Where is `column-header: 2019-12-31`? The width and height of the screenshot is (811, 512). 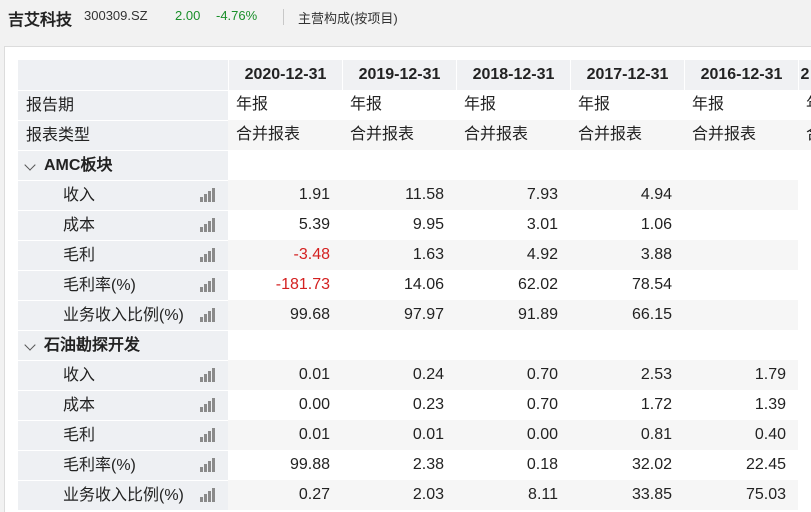 column-header: 2019-12-31 is located at coordinates (399, 75).